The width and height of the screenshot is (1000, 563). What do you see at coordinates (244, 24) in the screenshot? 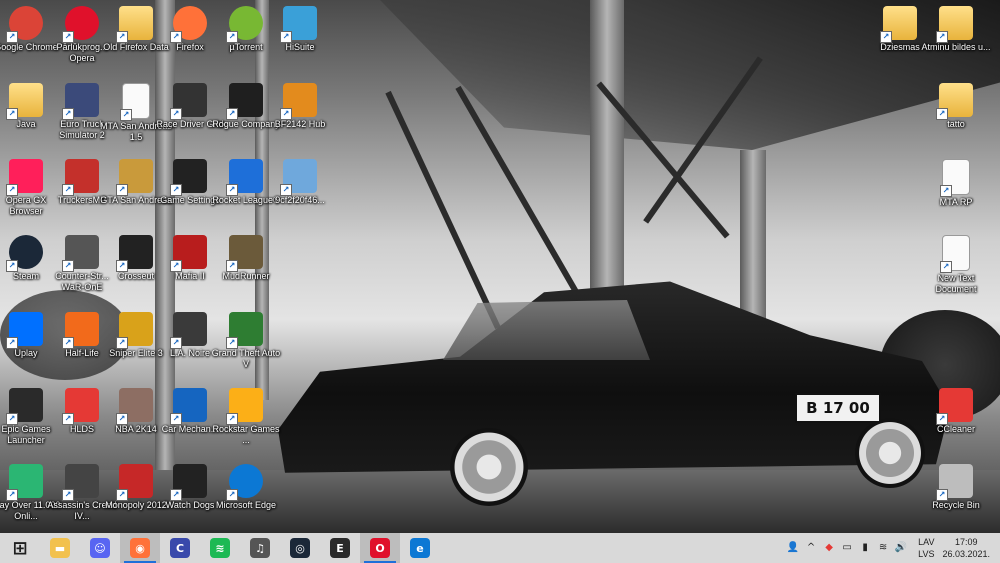
I see `utorrent-icon: ↗` at bounding box center [244, 24].